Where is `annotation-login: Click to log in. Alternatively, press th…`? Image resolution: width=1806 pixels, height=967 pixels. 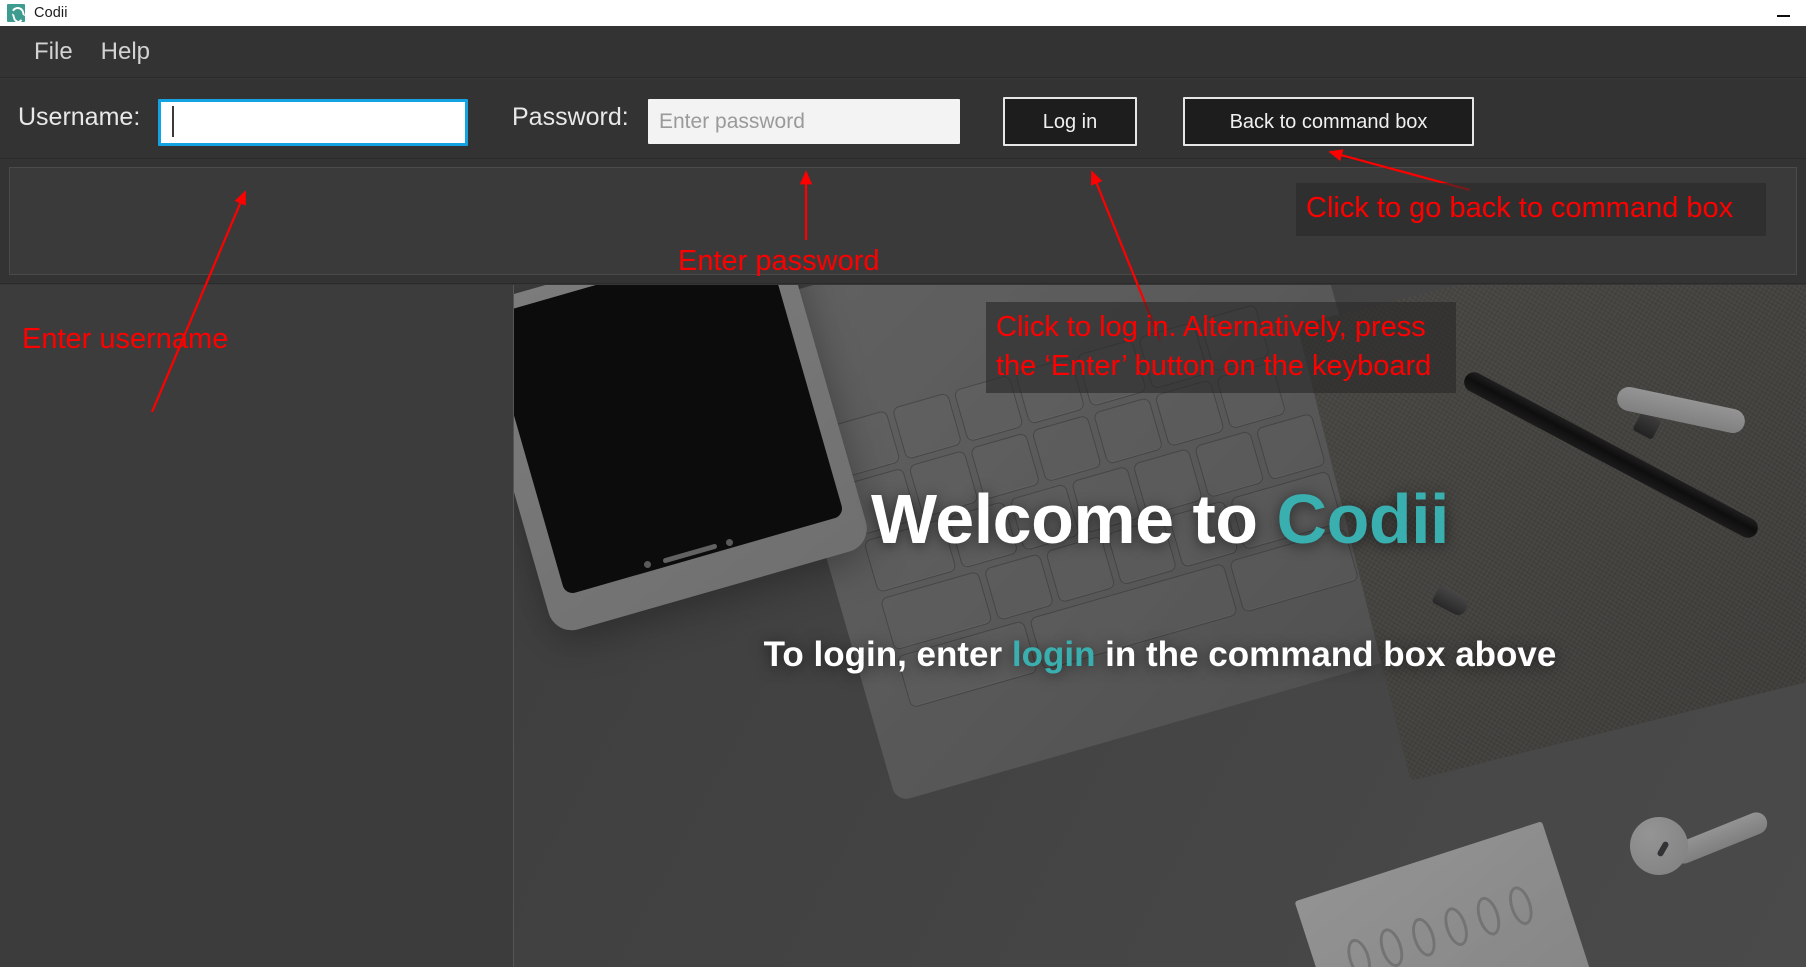
annotation-login: Click to log in. Alternatively, press th… is located at coordinates (1221, 348).